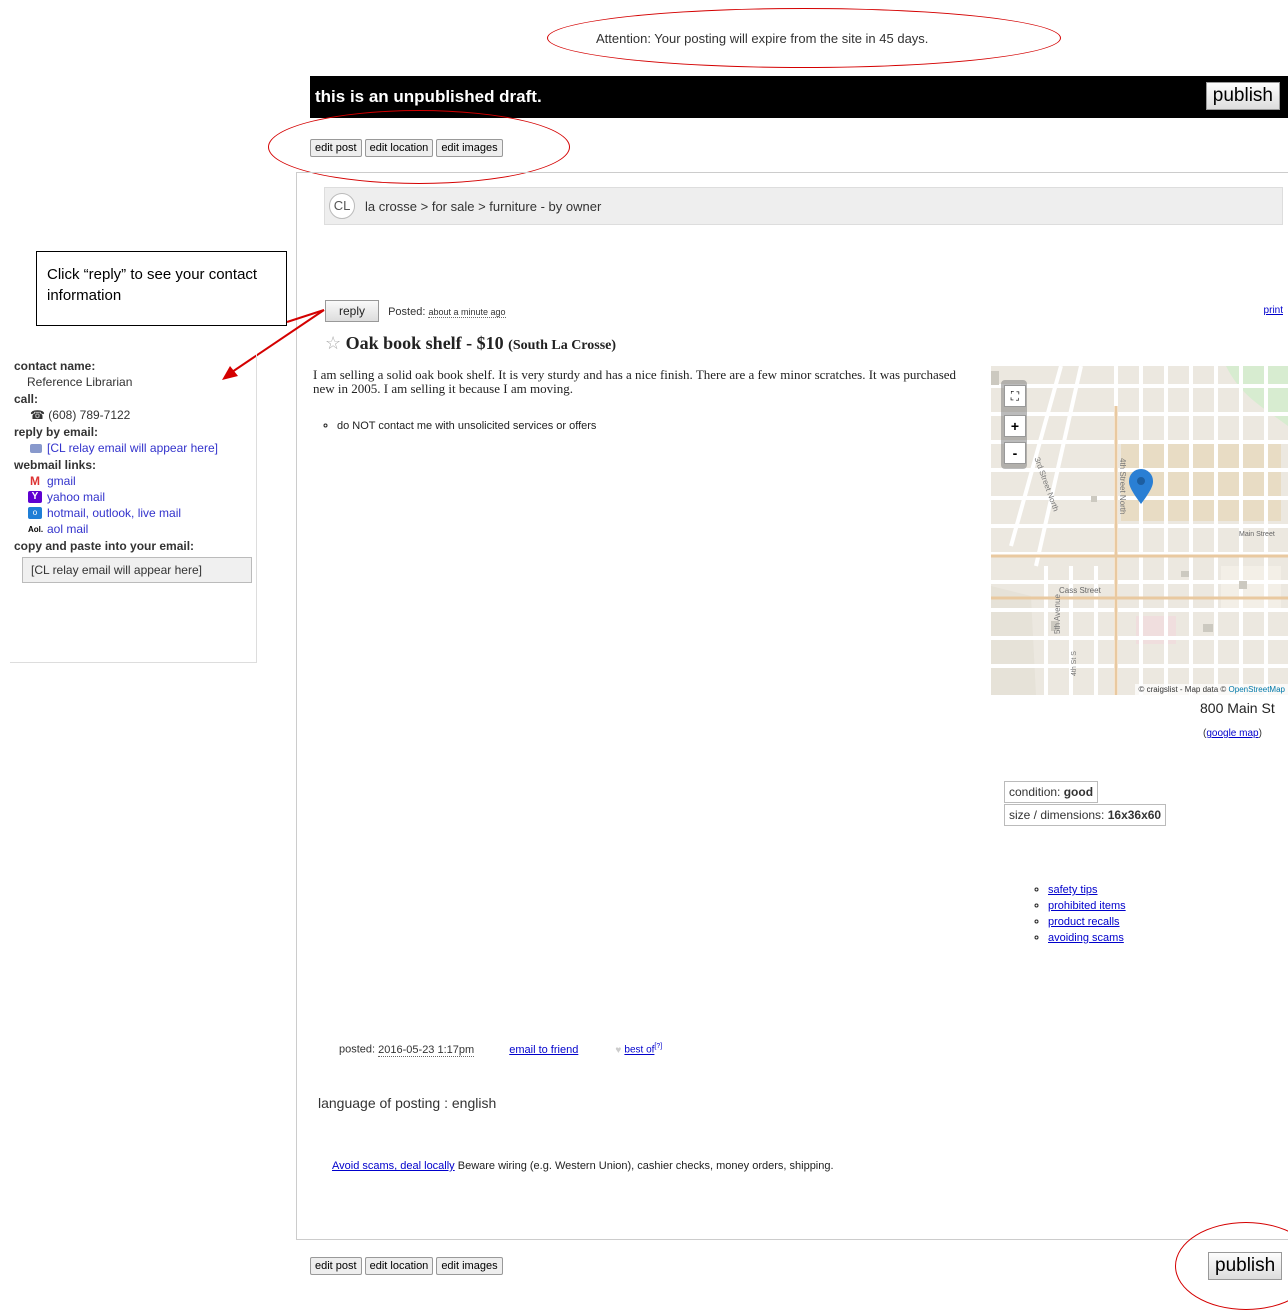 The height and width of the screenshot is (1310, 1288). I want to click on posted-date-label: posted:, so click(357, 1049).